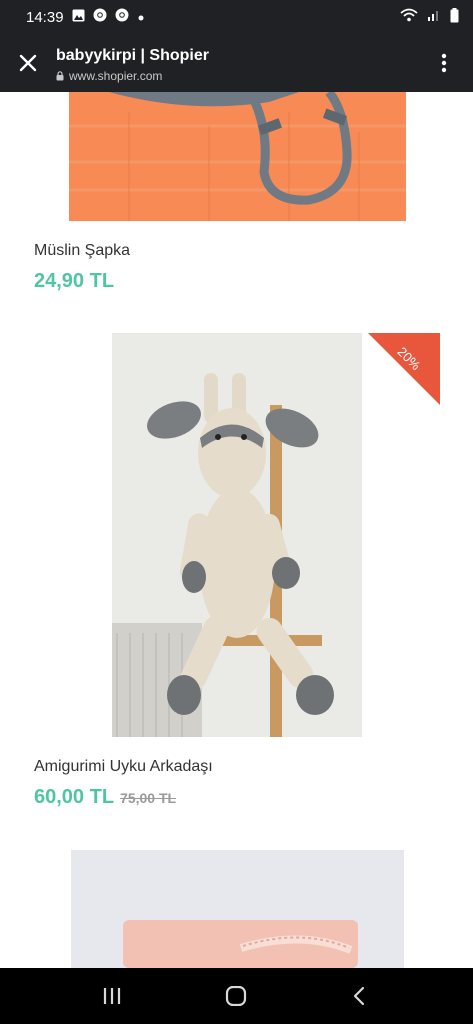 This screenshot has height=1024, width=473. What do you see at coordinates (454, 17) in the screenshot?
I see `battery-icon` at bounding box center [454, 17].